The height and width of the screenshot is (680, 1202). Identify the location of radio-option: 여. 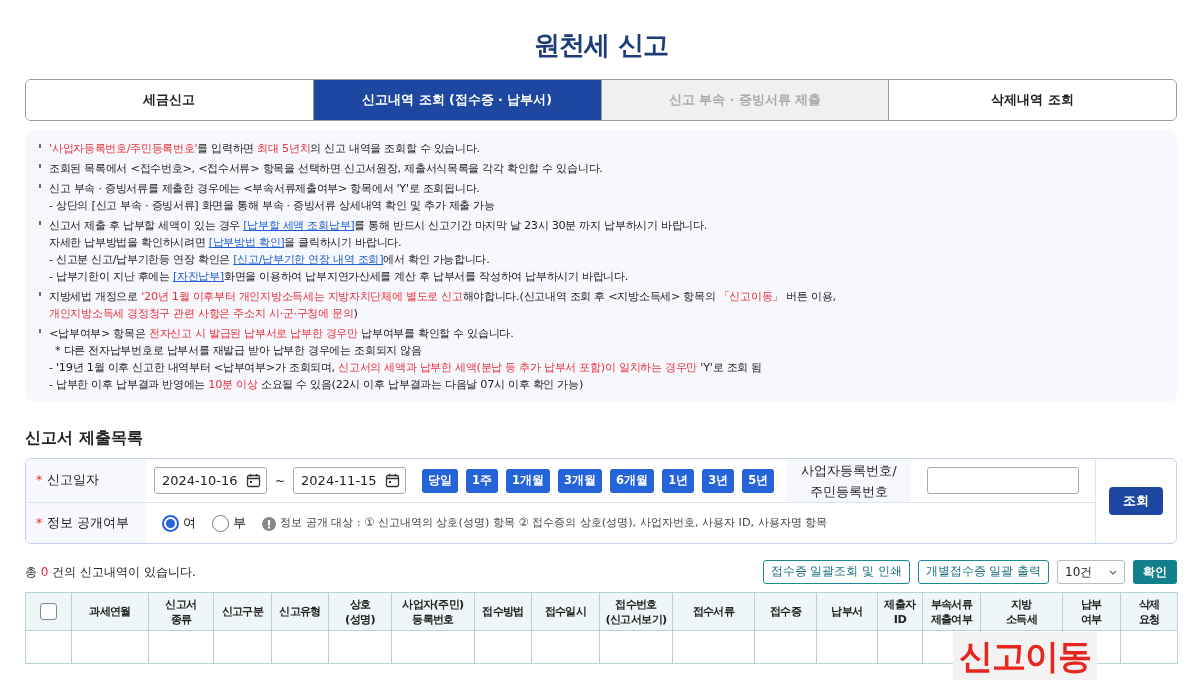
(179, 523).